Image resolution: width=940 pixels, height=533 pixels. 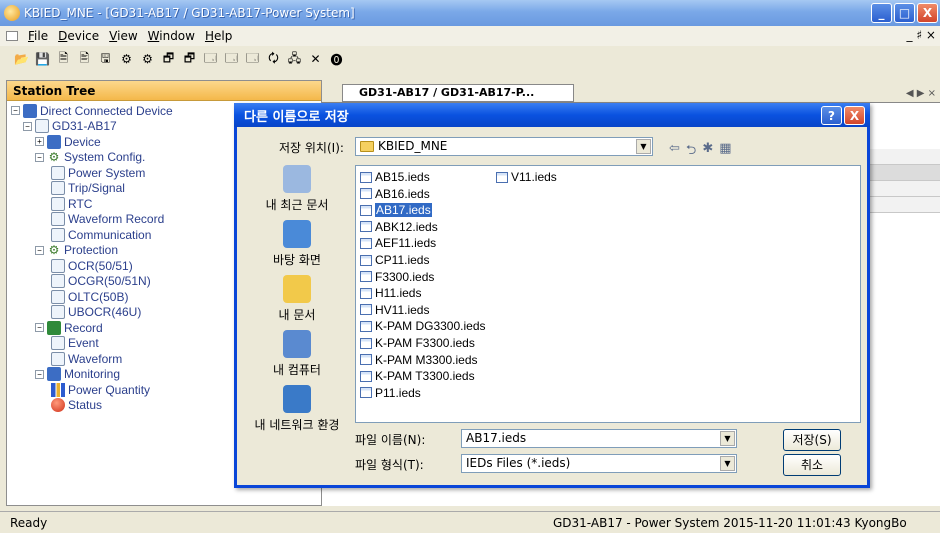 What do you see at coordinates (599, 463) in the screenshot?
I see `filetype-select: IEDs Files (*.ieds) ▼` at bounding box center [599, 463].